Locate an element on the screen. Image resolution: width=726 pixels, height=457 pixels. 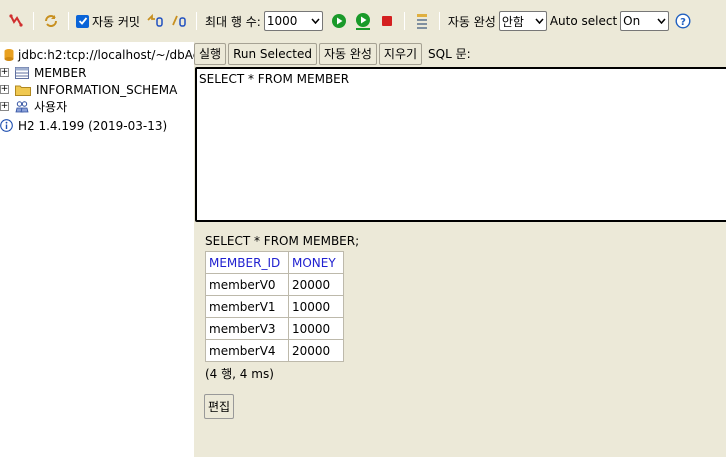
help-icon: ? is located at coordinates (683, 21).